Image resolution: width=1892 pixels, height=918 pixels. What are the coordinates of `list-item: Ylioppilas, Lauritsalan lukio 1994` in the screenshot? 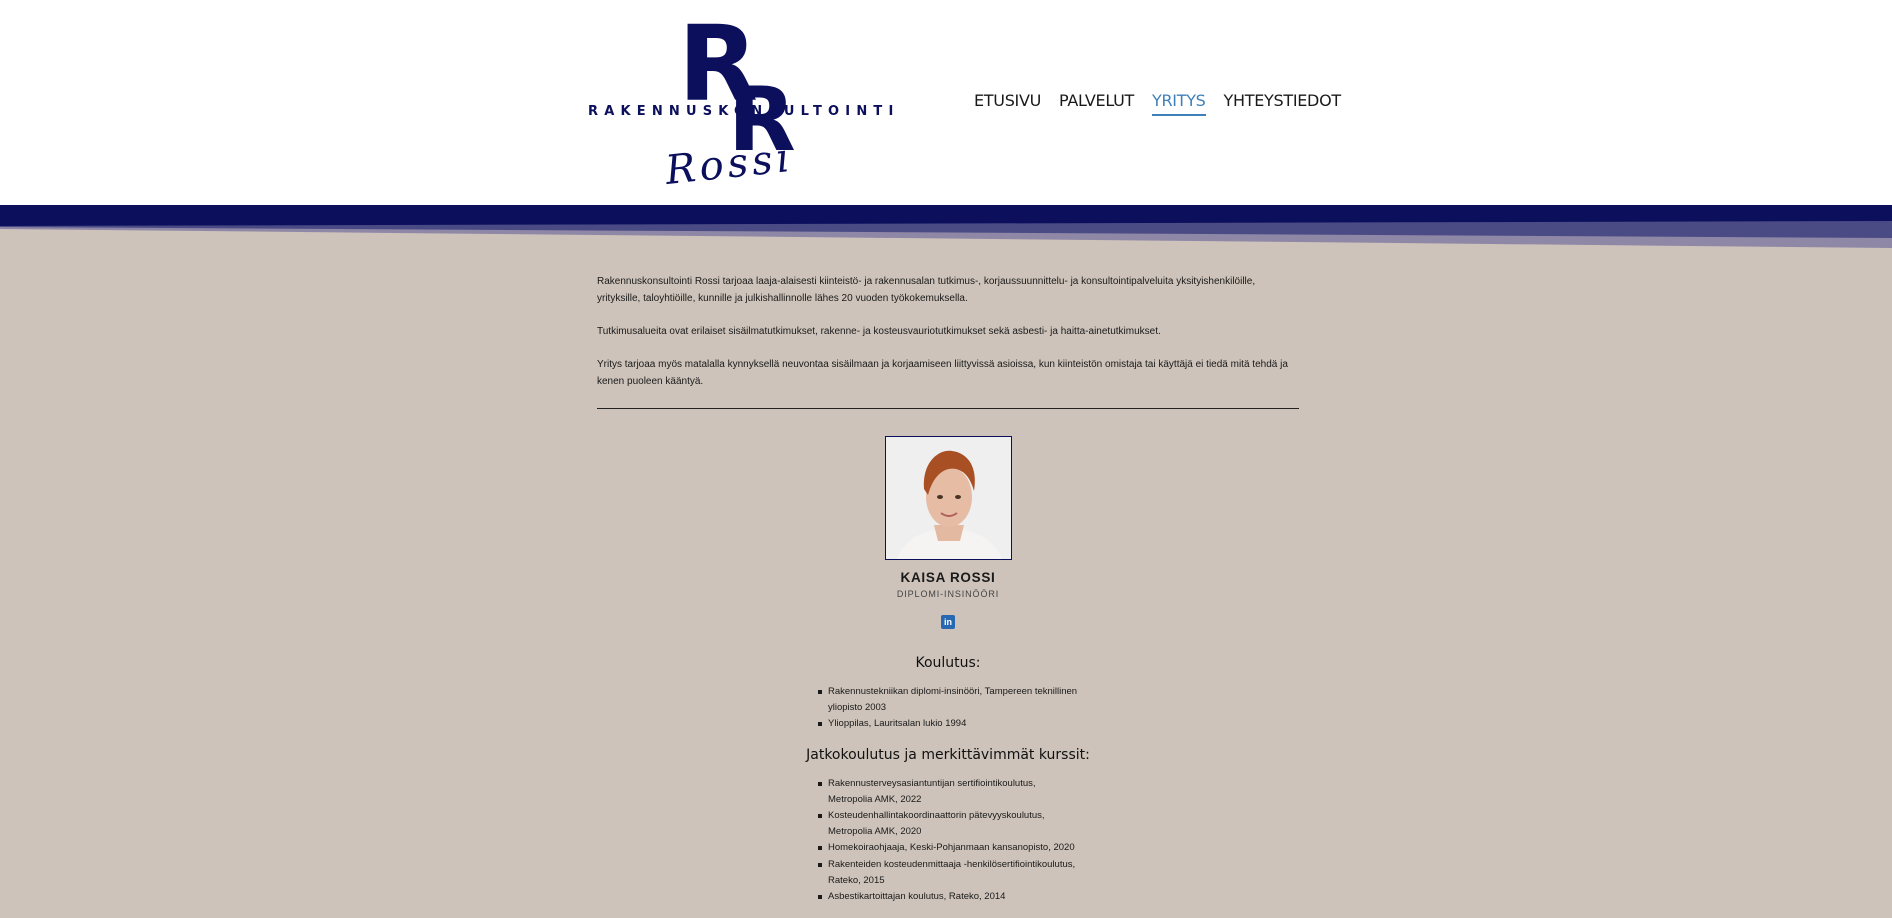 It's located at (948, 724).